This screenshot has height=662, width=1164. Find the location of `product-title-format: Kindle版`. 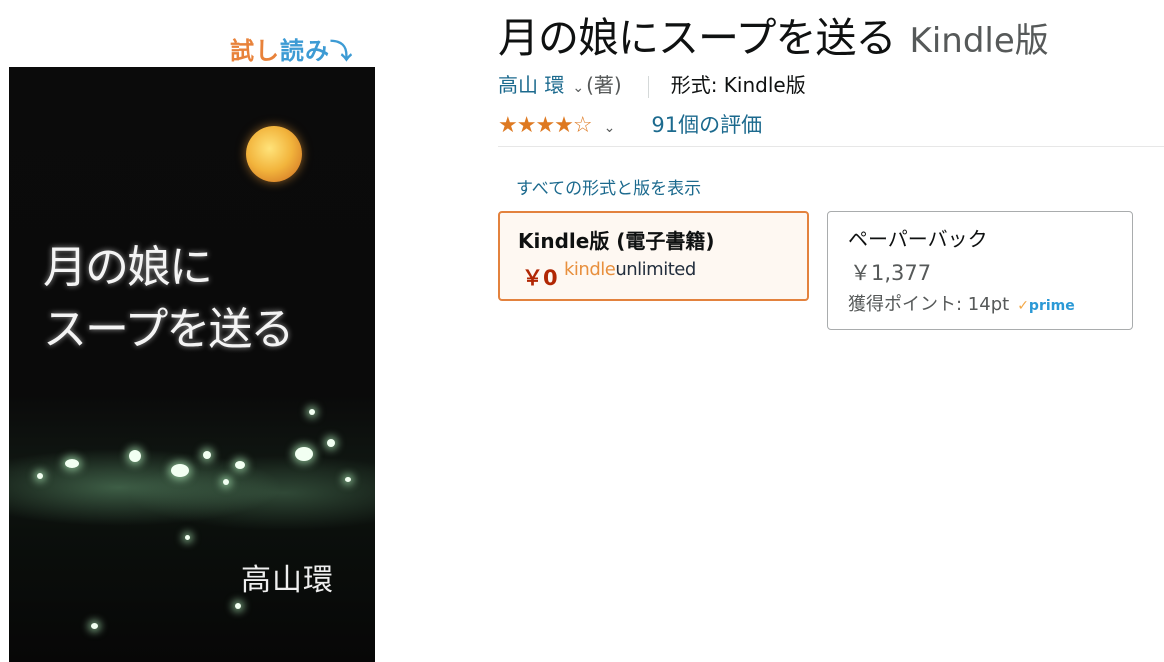

product-title-format: Kindle版 is located at coordinates (979, 41).